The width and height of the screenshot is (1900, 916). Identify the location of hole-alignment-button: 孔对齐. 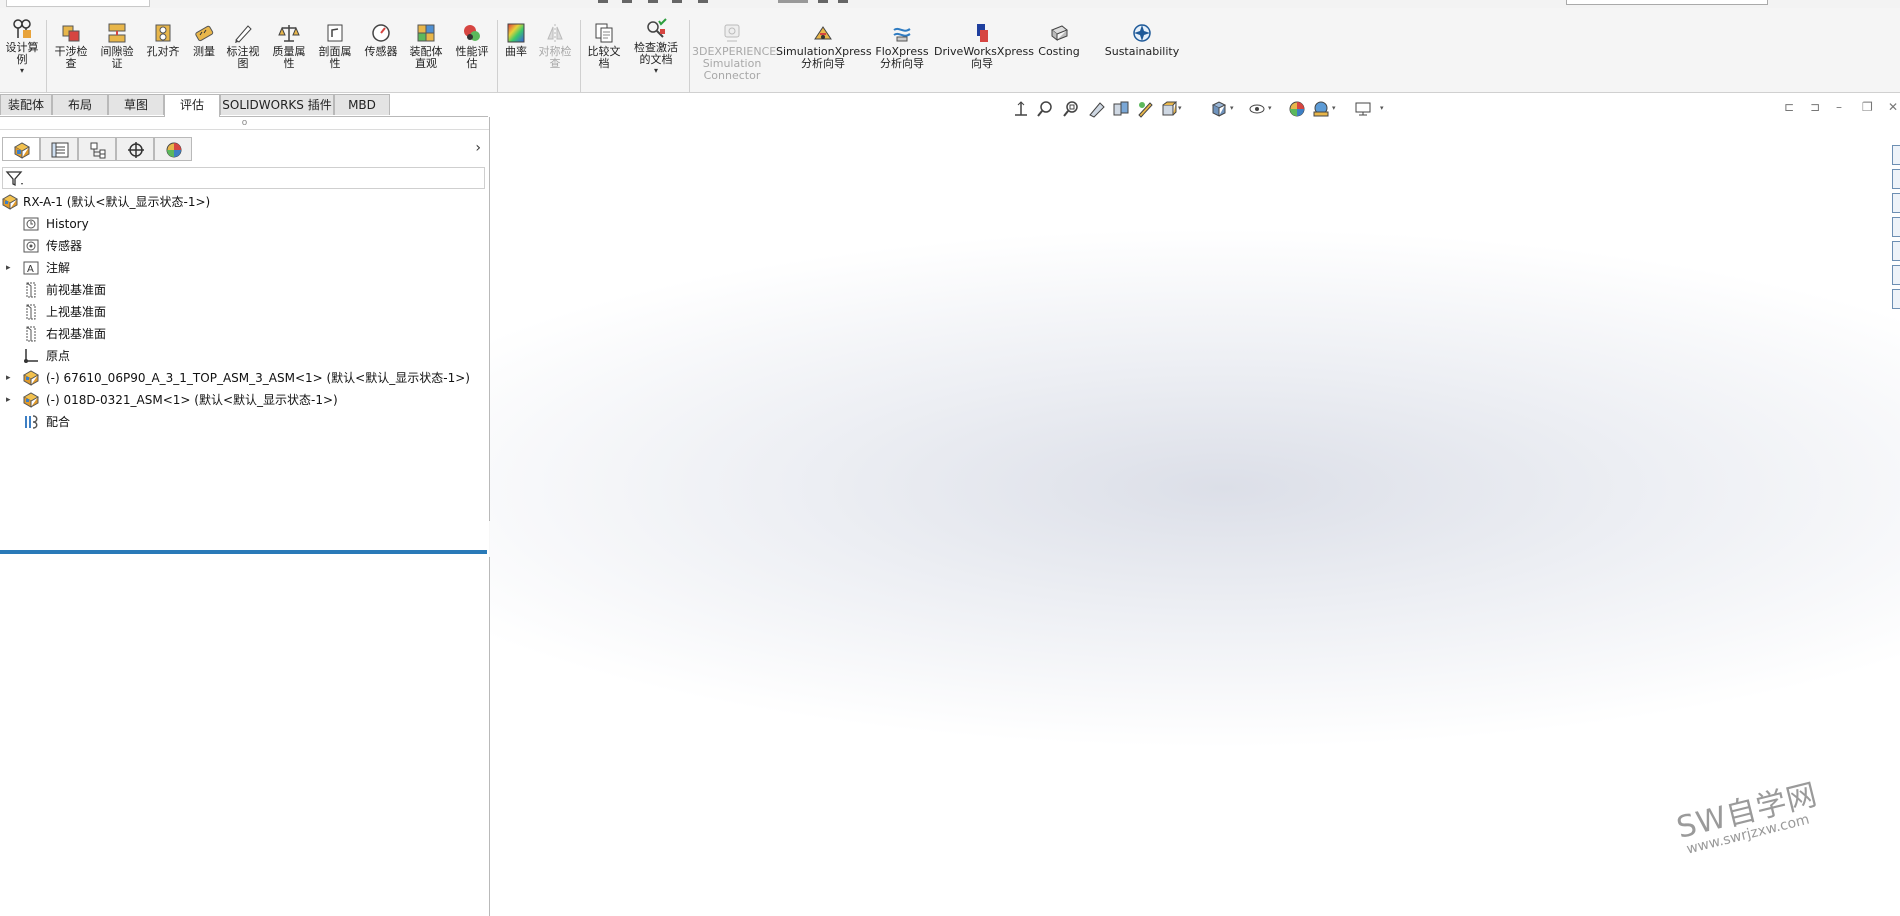
(163, 40).